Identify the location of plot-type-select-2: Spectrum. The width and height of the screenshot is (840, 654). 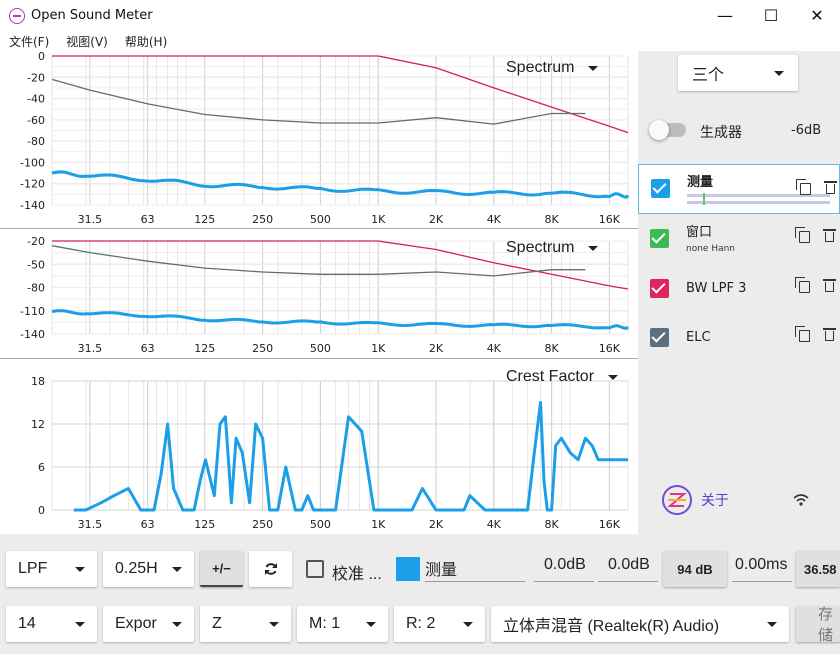
(552, 248).